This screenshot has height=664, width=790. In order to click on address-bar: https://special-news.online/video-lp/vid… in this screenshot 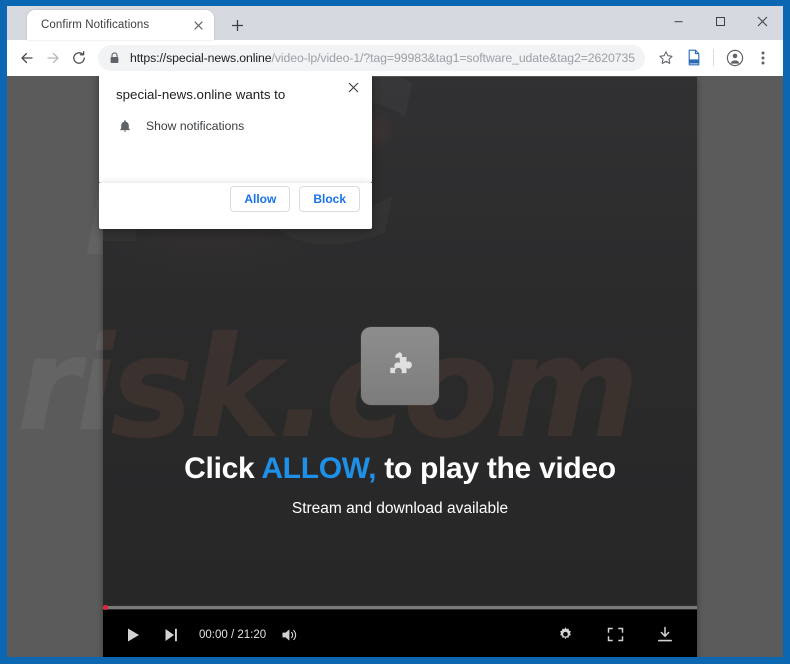, I will do `click(371, 57)`.